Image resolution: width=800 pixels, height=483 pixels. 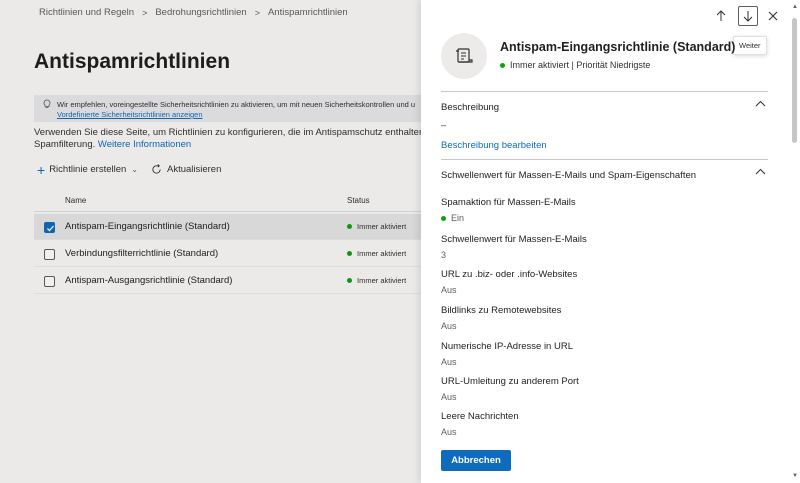 What do you see at coordinates (794, 80) in the screenshot?
I see `scrollbar-thumb` at bounding box center [794, 80].